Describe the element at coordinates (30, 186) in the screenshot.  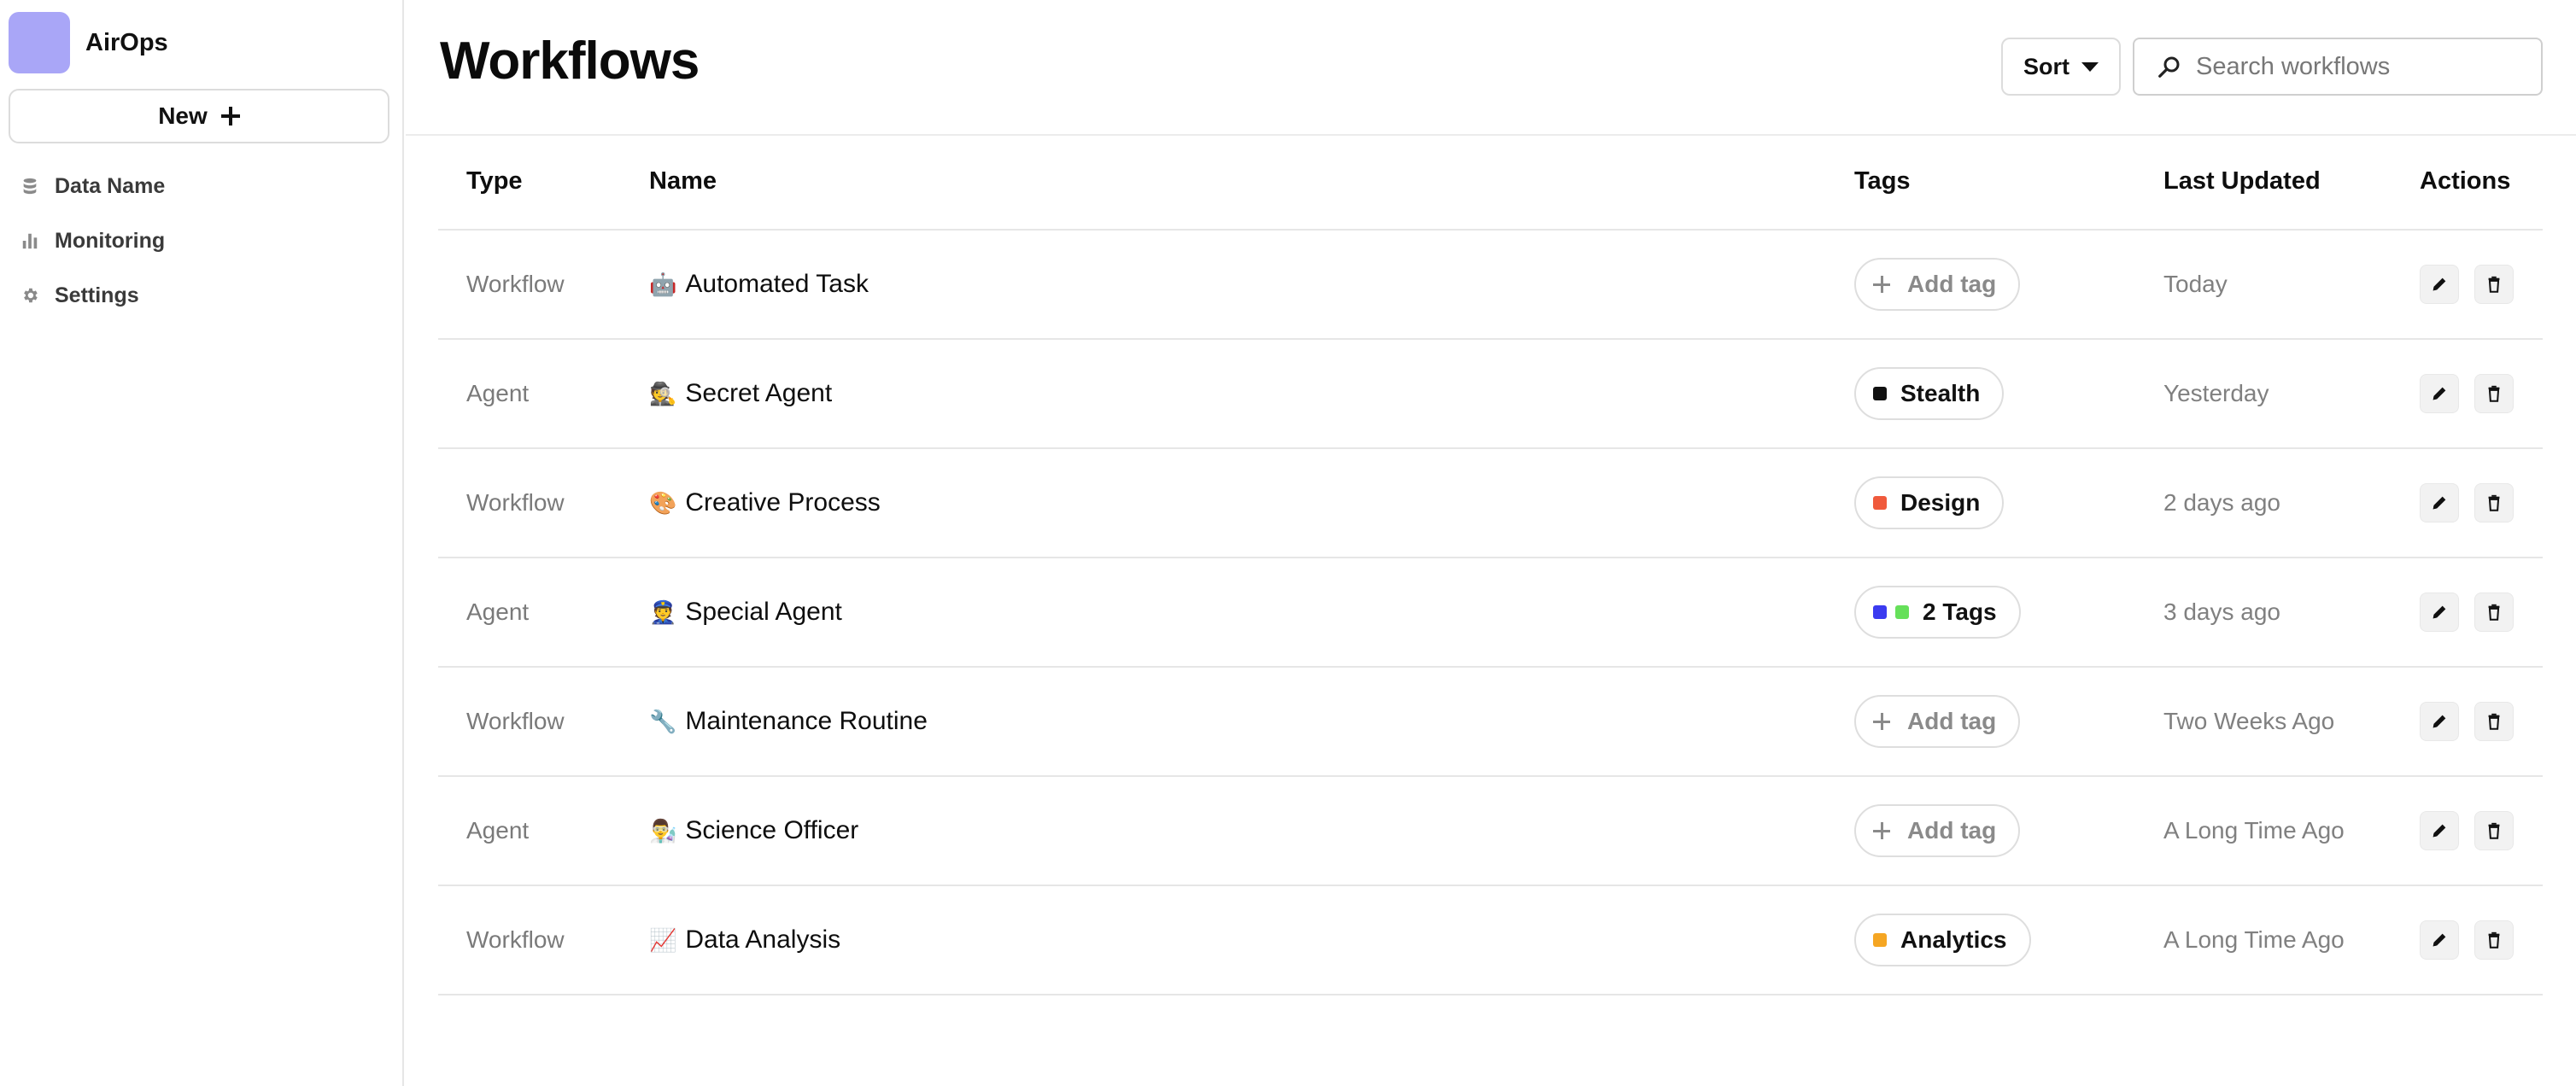
I see `database-icon` at that location.